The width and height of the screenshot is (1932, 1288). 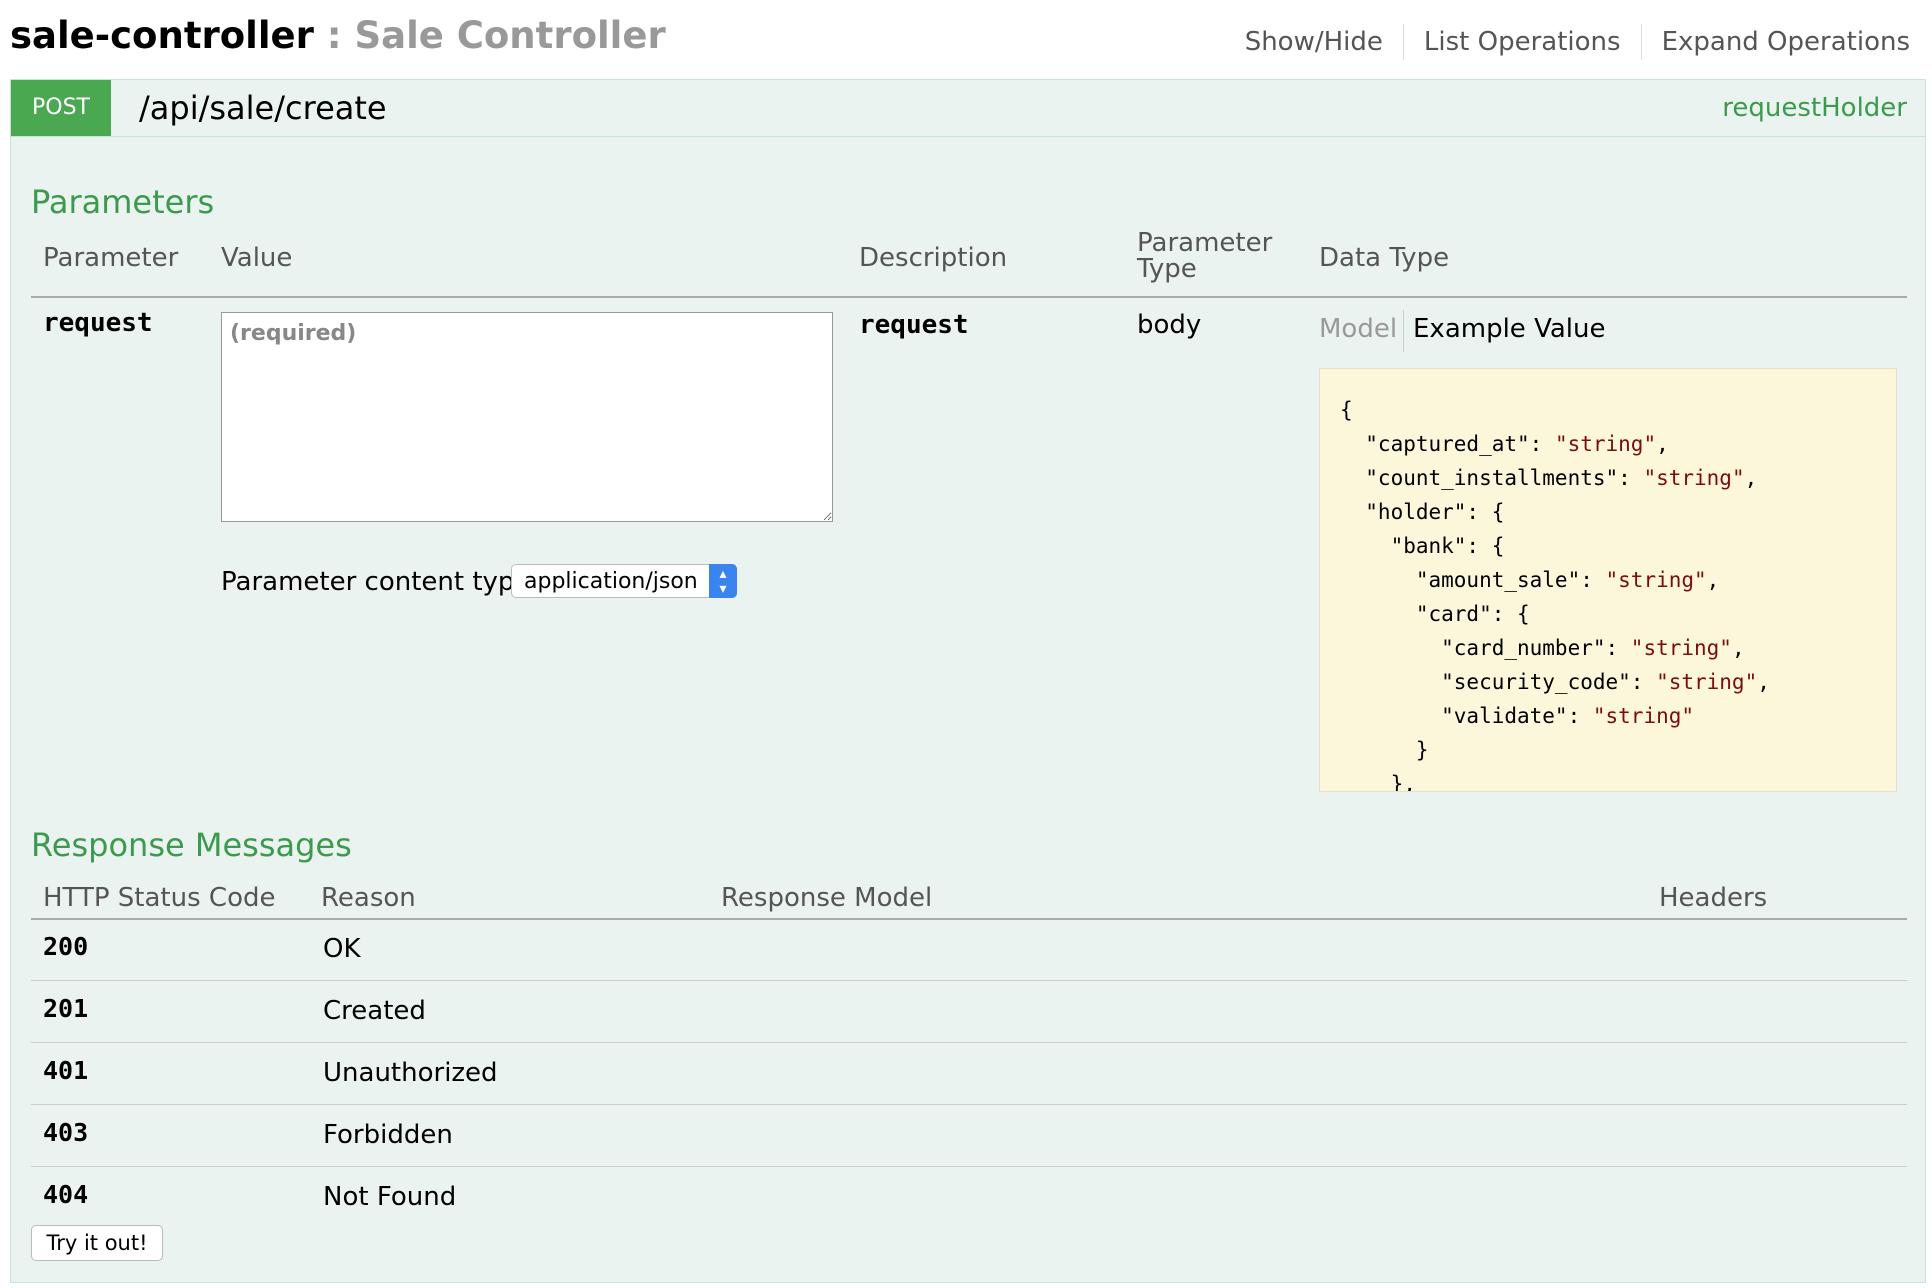 What do you see at coordinates (1549, 478) in the screenshot?
I see `example-json-line: "count_installments": "string",` at bounding box center [1549, 478].